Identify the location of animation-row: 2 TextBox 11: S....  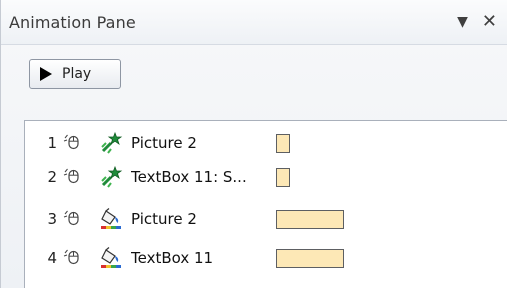
(266, 177).